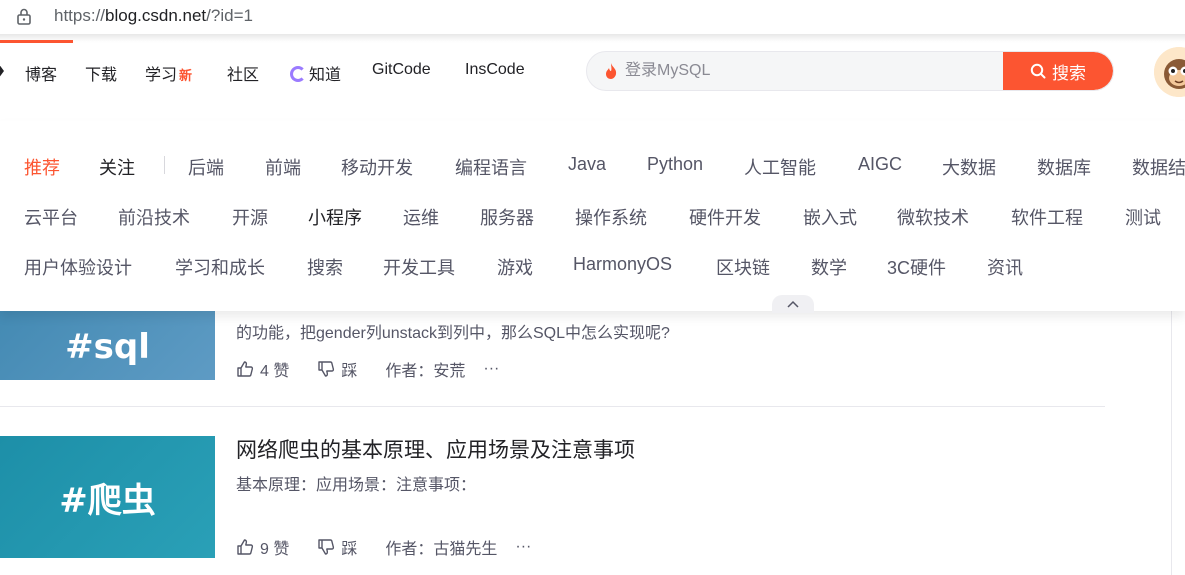  I want to click on category-ux-design: 用户体验设计, so click(78, 267).